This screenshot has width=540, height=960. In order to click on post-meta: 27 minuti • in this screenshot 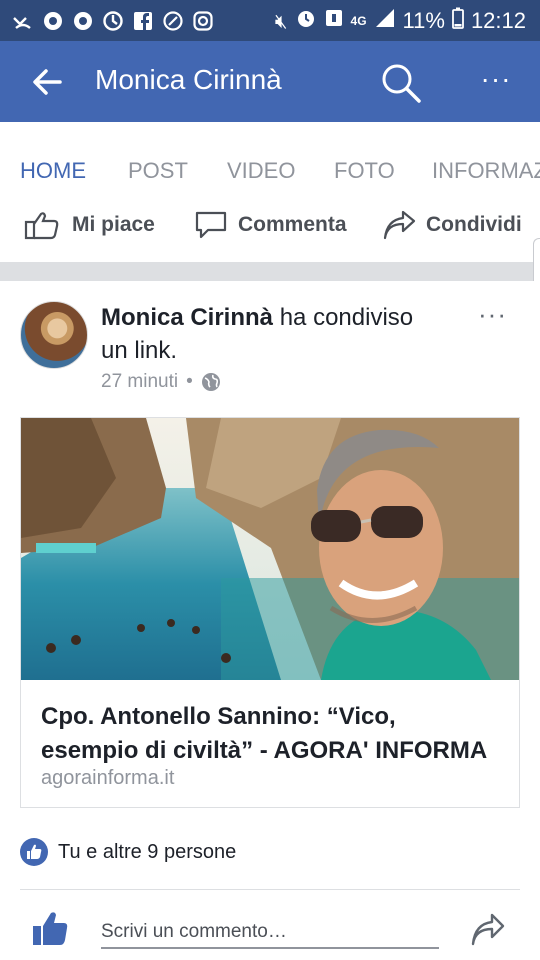, I will do `click(161, 382)`.